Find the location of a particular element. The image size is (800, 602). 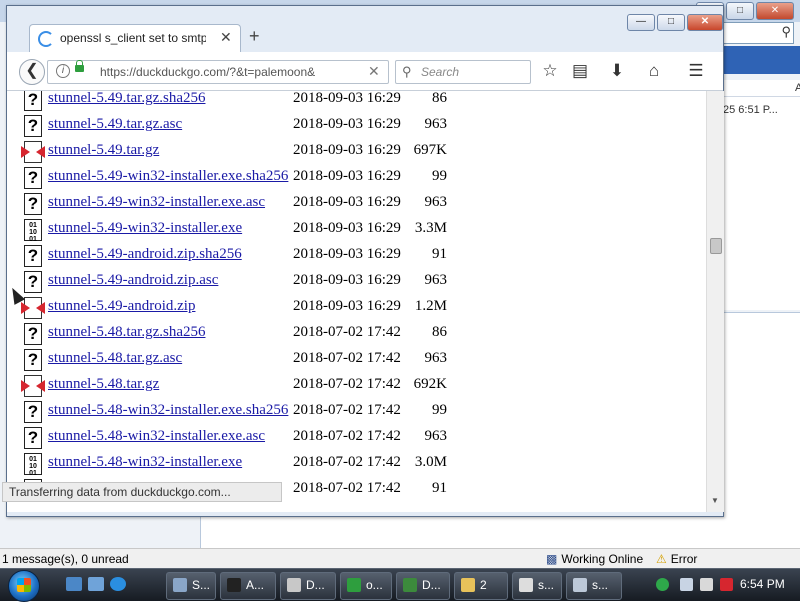

file-link: stunnel-5.49.tar.gz.sha256 is located at coordinates (126, 99).